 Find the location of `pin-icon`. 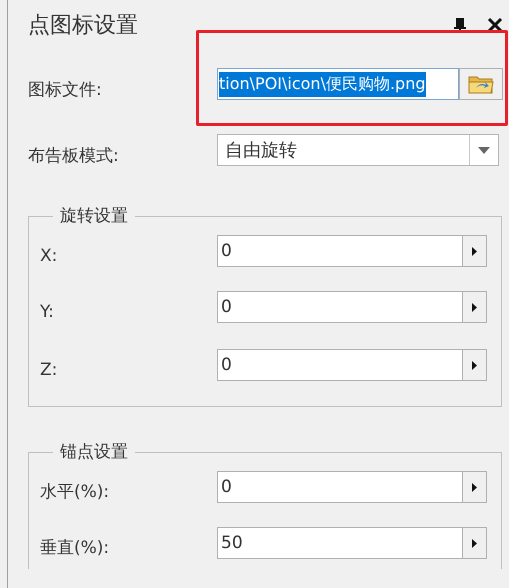

pin-icon is located at coordinates (460, 25).